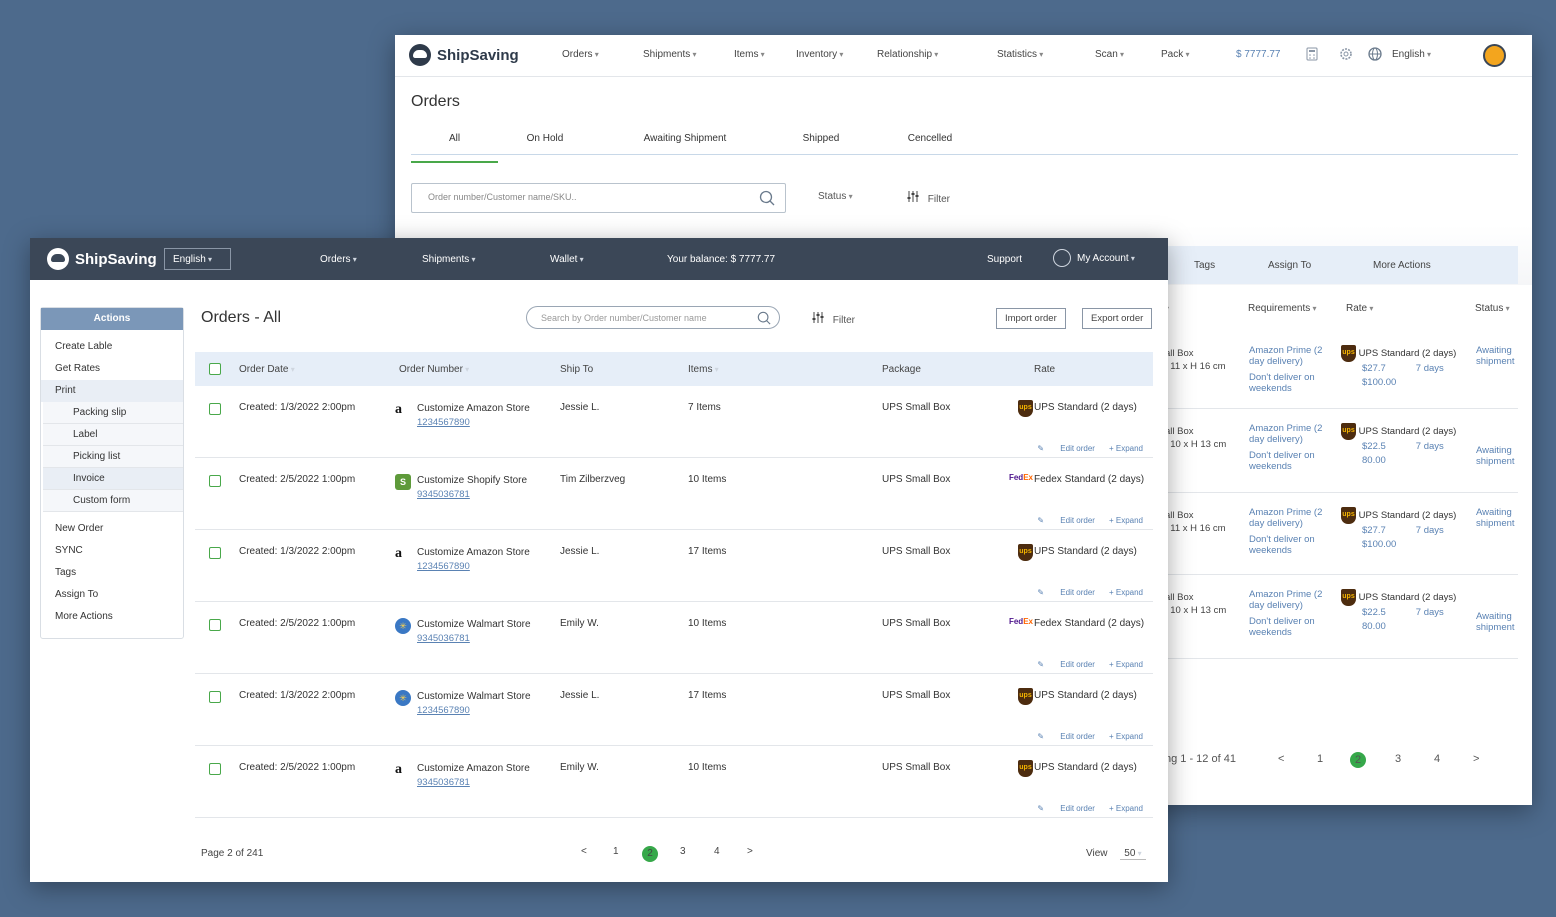 Image resolution: width=1556 pixels, height=917 pixels. I want to click on back-pager-prev: <, so click(1281, 759).